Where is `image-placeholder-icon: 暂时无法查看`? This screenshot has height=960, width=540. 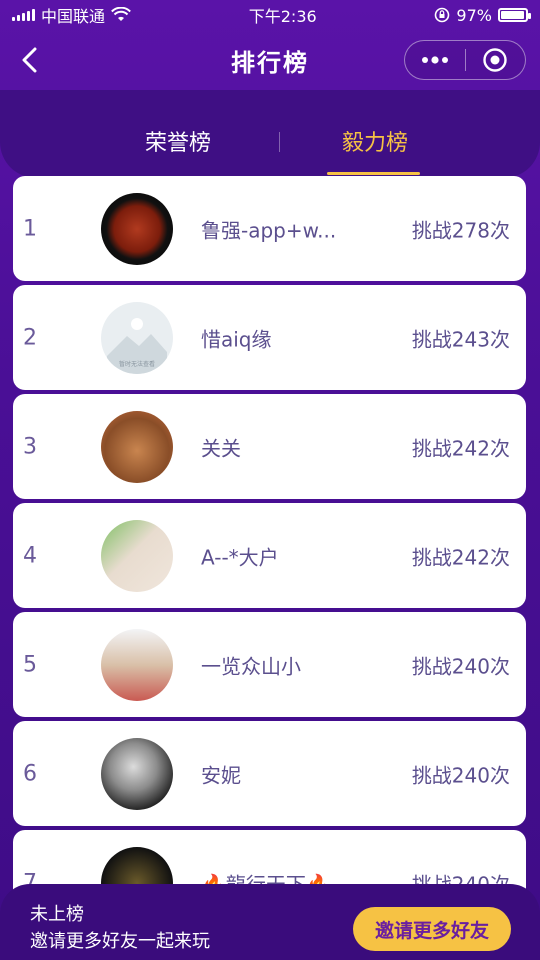 image-placeholder-icon: 暂时无法查看 is located at coordinates (137, 346).